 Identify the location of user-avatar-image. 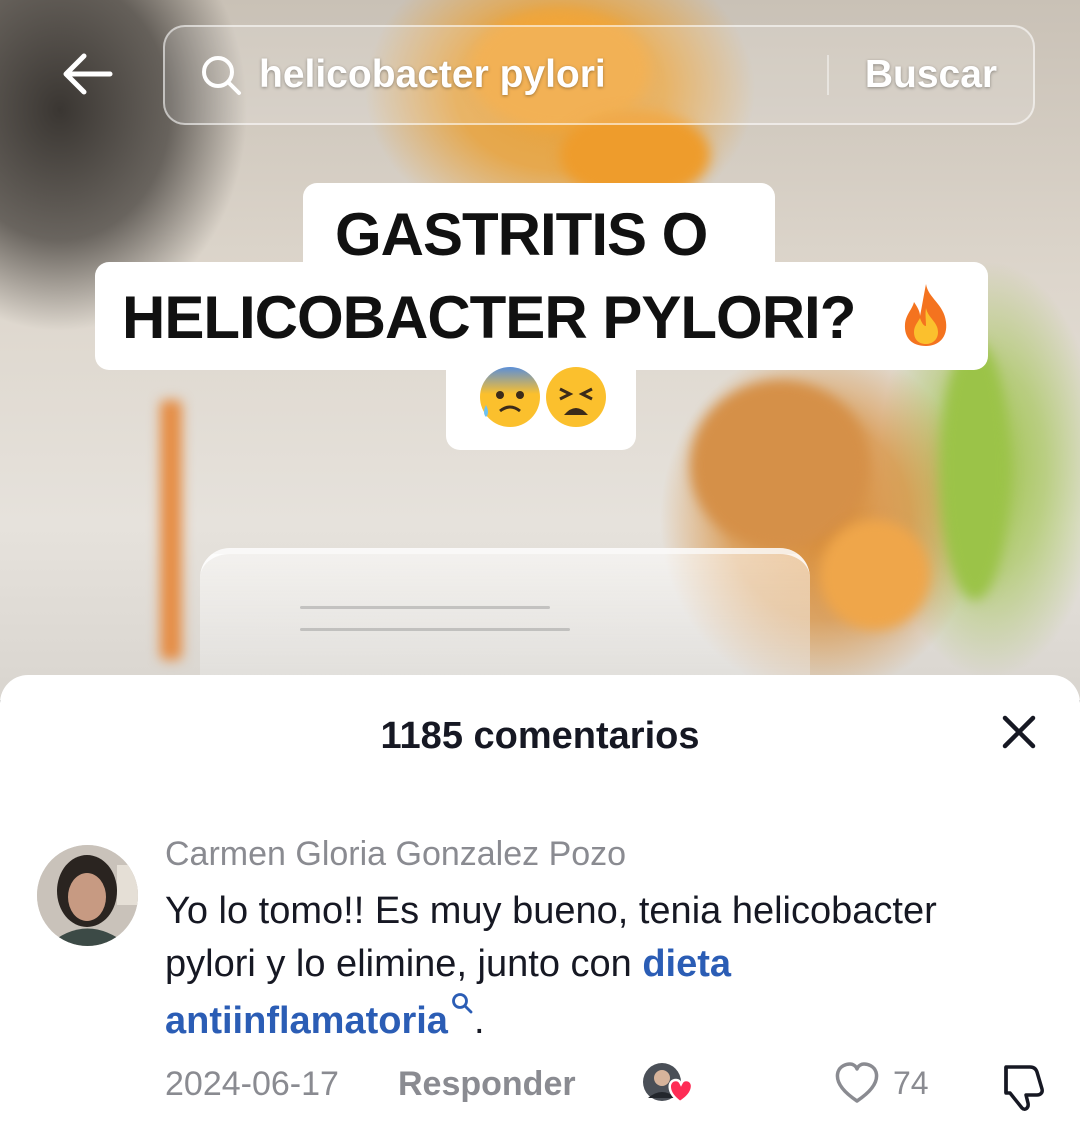
(87, 895).